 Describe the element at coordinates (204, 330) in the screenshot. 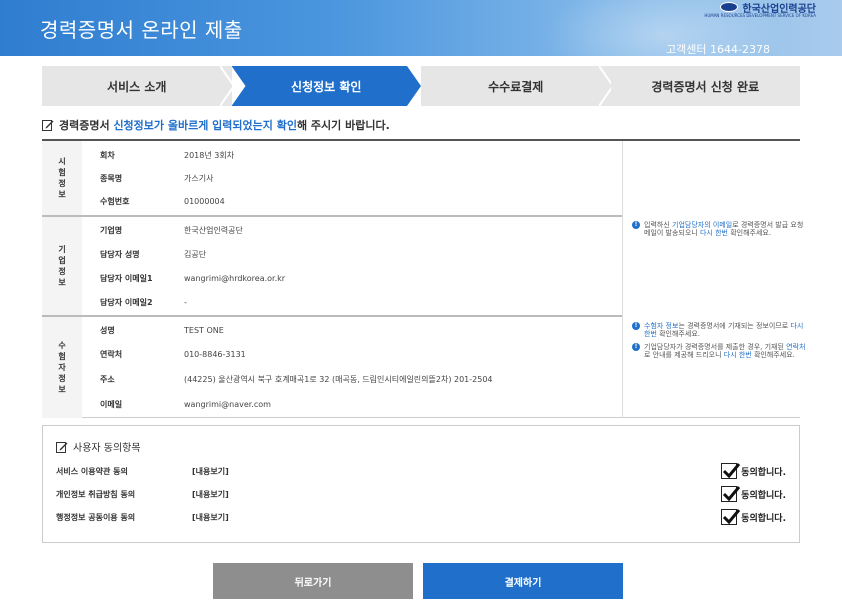

I see `info-value: TEST ONE` at that location.